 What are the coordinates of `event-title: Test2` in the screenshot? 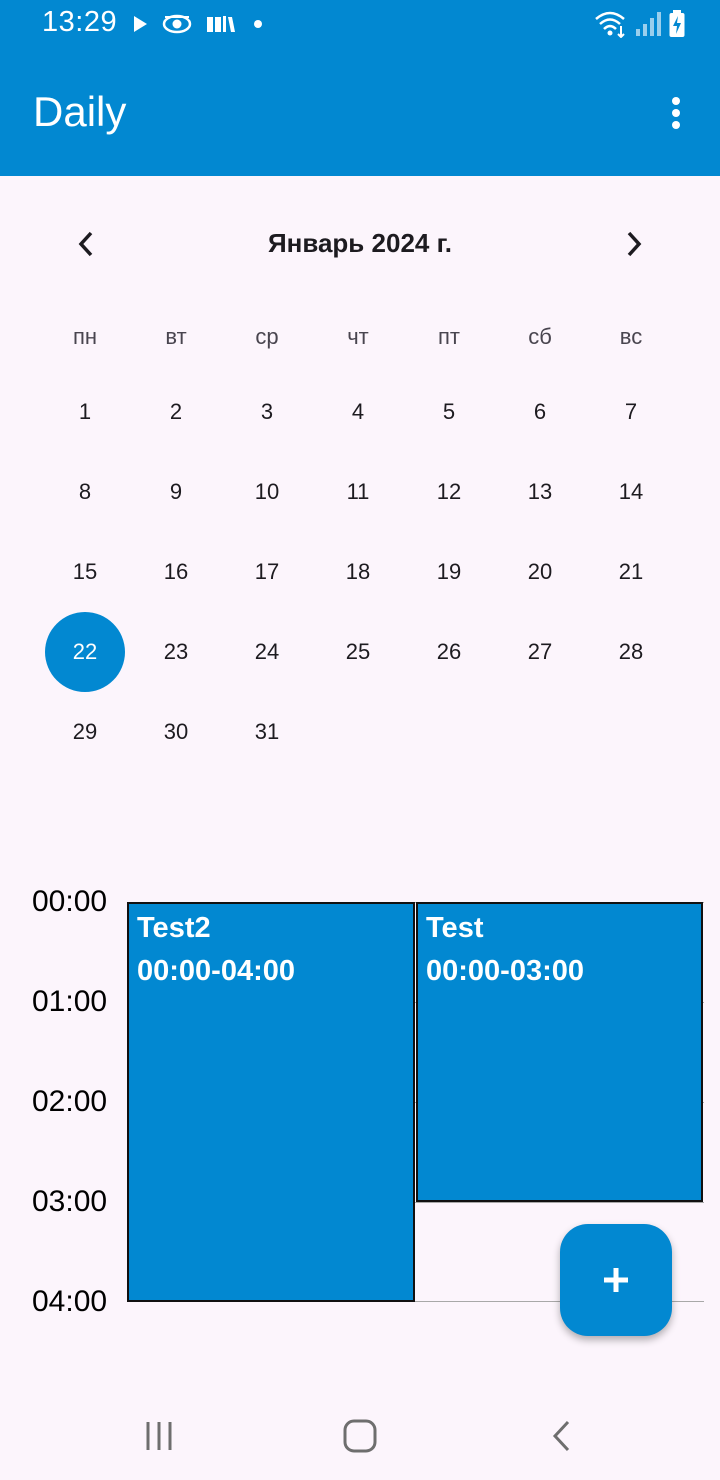 It's located at (174, 928).